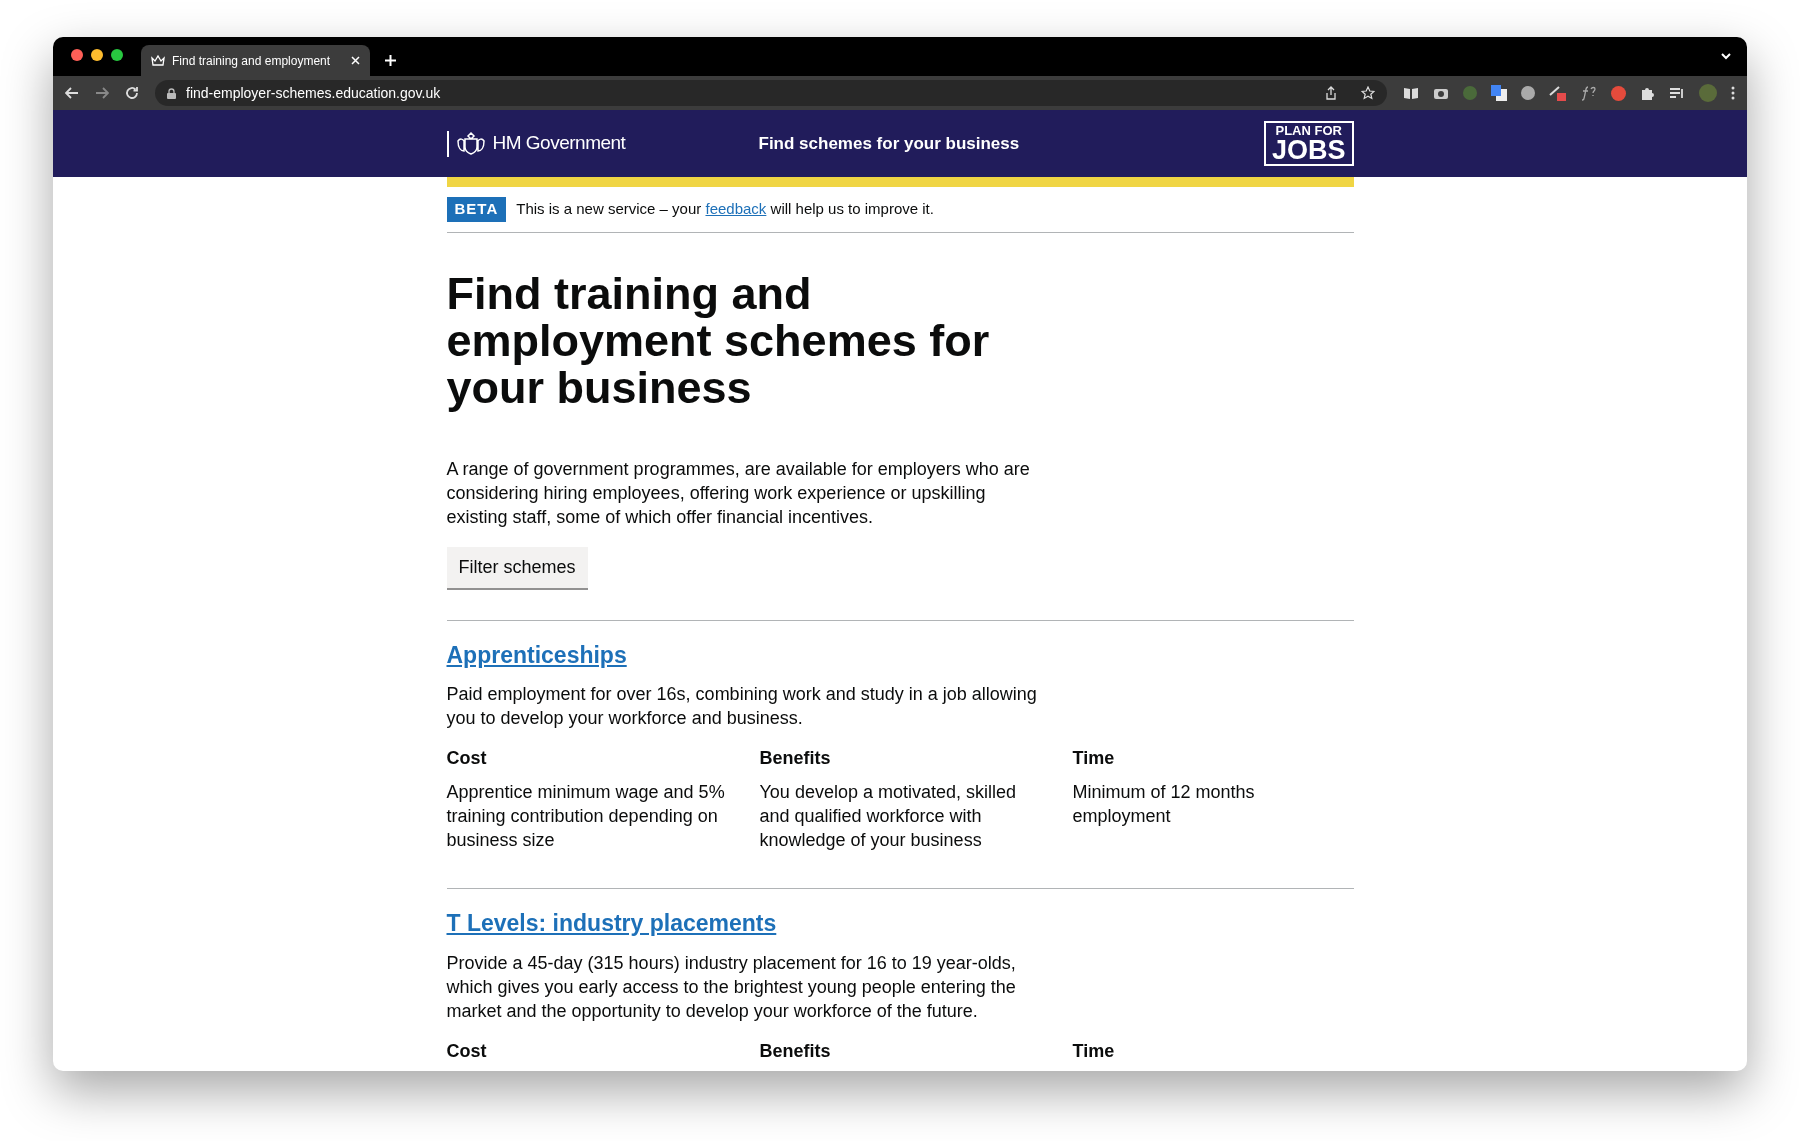  Describe the element at coordinates (171, 93) in the screenshot. I see `lock-icon` at that location.